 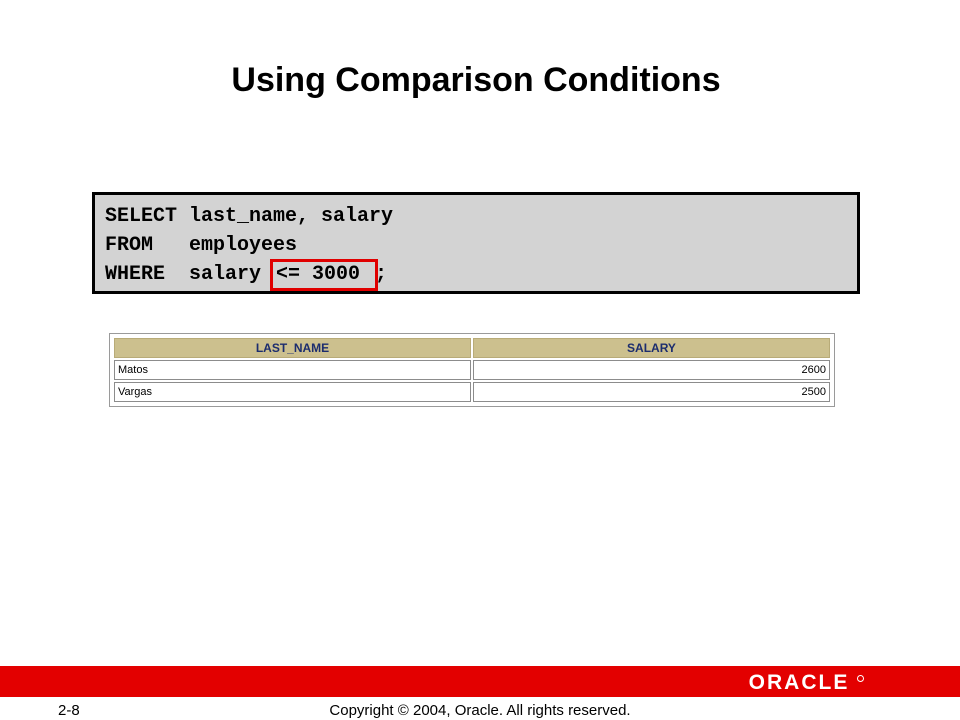 What do you see at coordinates (799, 682) in the screenshot?
I see `oracle-logo: ORACLE` at bounding box center [799, 682].